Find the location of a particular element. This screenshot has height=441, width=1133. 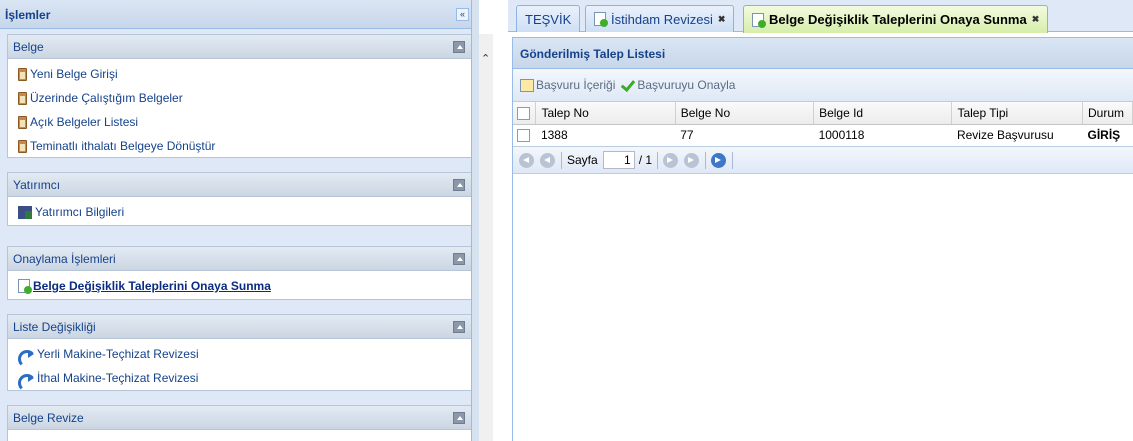

panel-header: Yatırımcı is located at coordinates (239, 184).